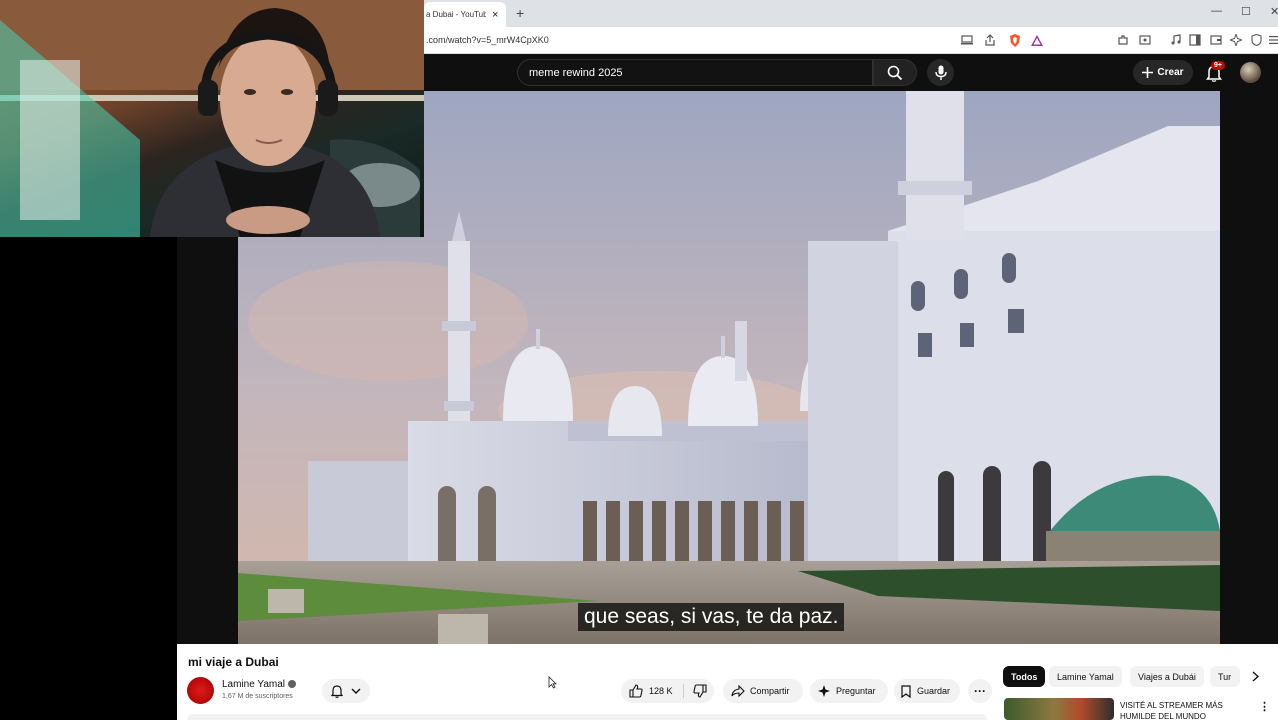 This screenshot has width=1278, height=720. I want to click on gallery-icon, so click(1145, 40).